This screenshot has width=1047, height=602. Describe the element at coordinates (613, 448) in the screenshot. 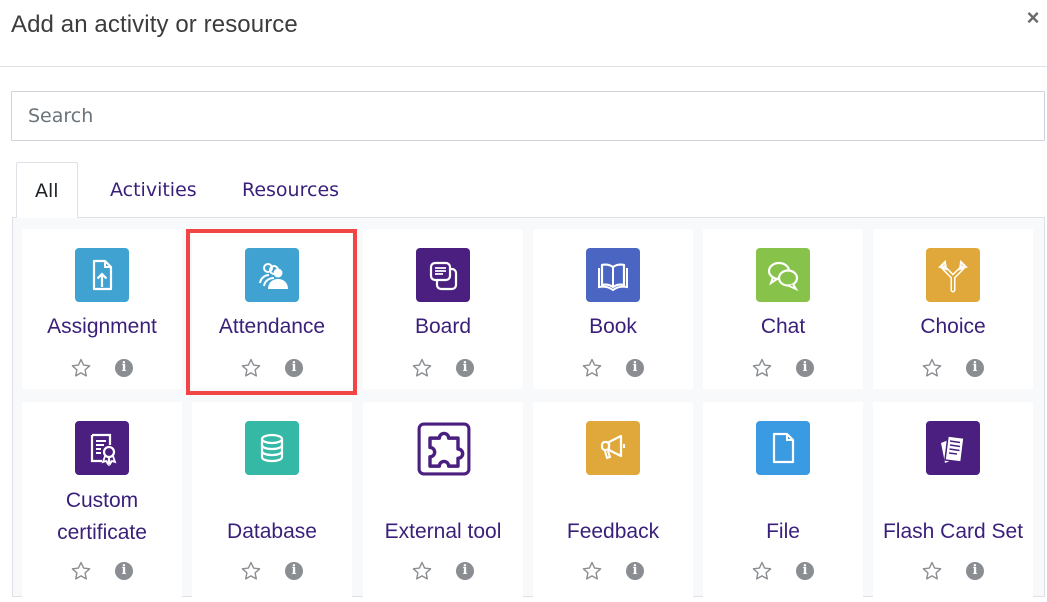

I see `megaphone-icon` at that location.